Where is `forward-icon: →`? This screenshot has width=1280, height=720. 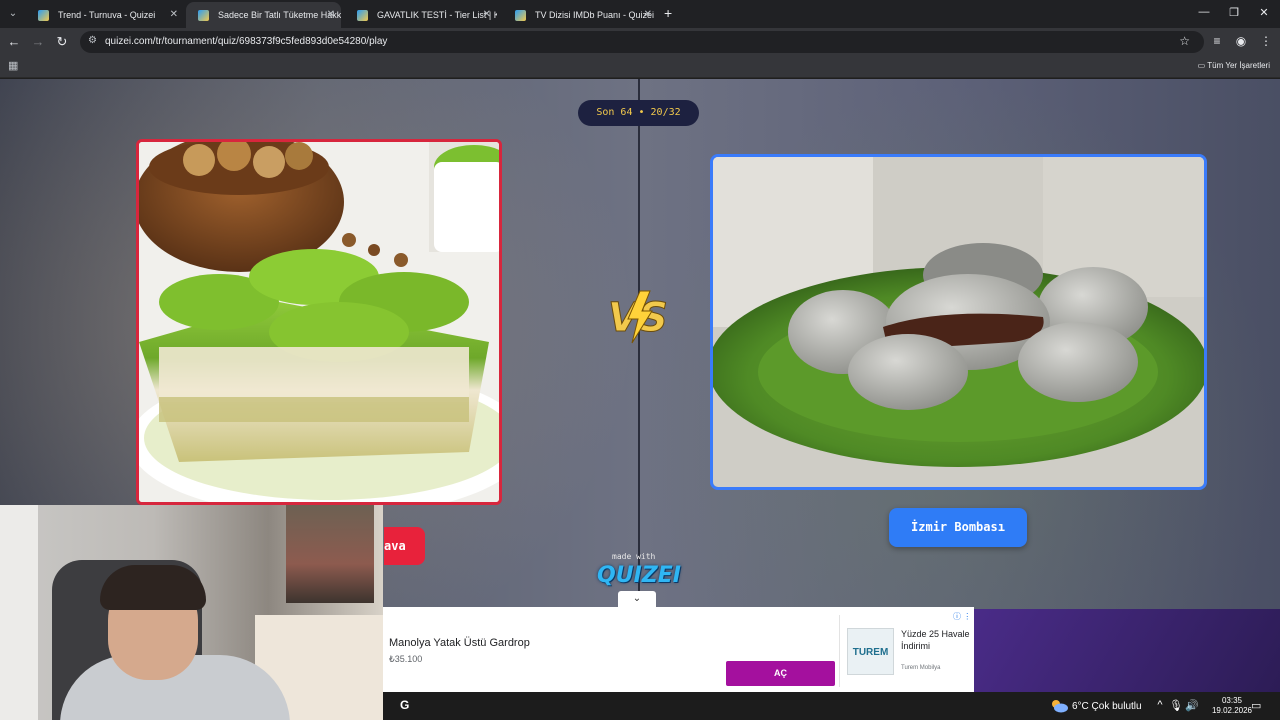
forward-icon: → is located at coordinates (38, 41).